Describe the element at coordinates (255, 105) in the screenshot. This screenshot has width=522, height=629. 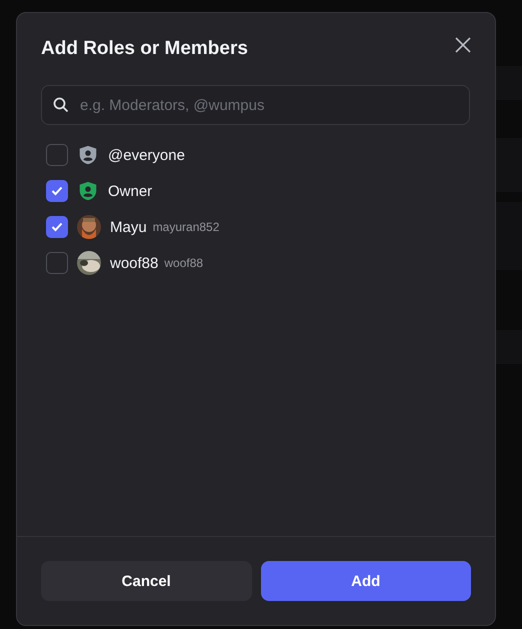
I see `search-field: e.g. Moderators, @wumpus` at that location.